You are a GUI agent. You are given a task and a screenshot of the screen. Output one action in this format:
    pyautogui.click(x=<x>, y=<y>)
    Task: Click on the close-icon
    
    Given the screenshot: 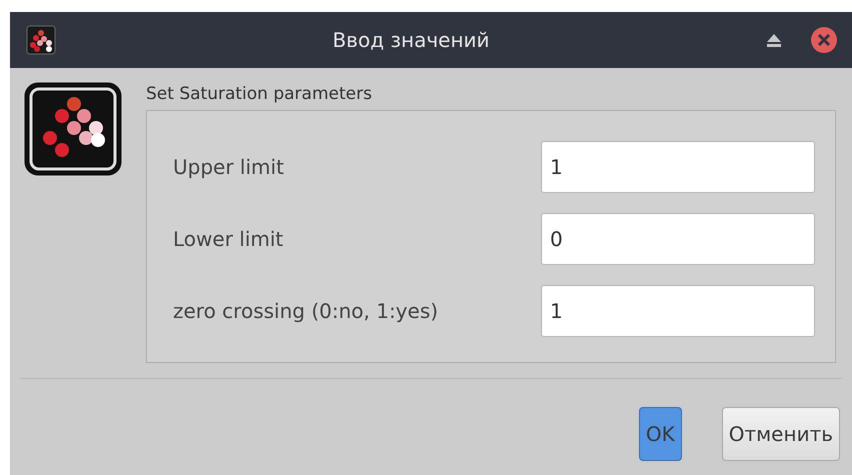 What is the action you would take?
    pyautogui.click(x=824, y=40)
    